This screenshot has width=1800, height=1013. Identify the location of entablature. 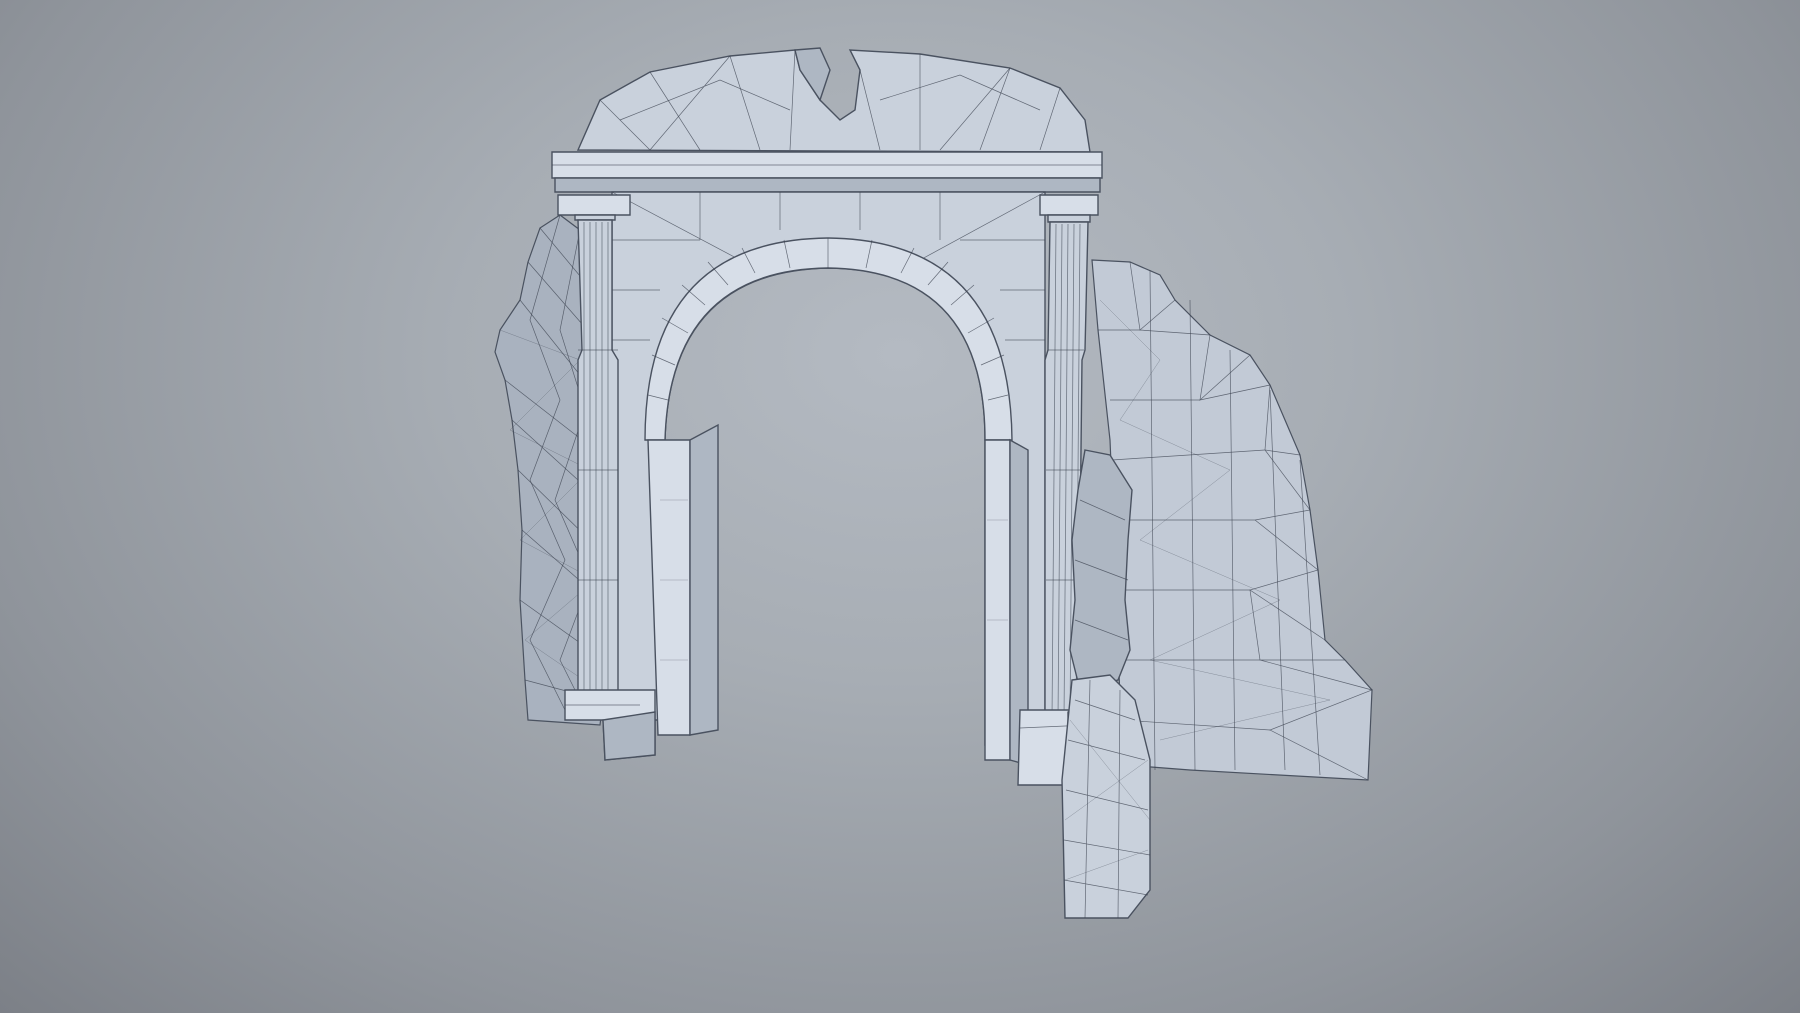
(827, 172).